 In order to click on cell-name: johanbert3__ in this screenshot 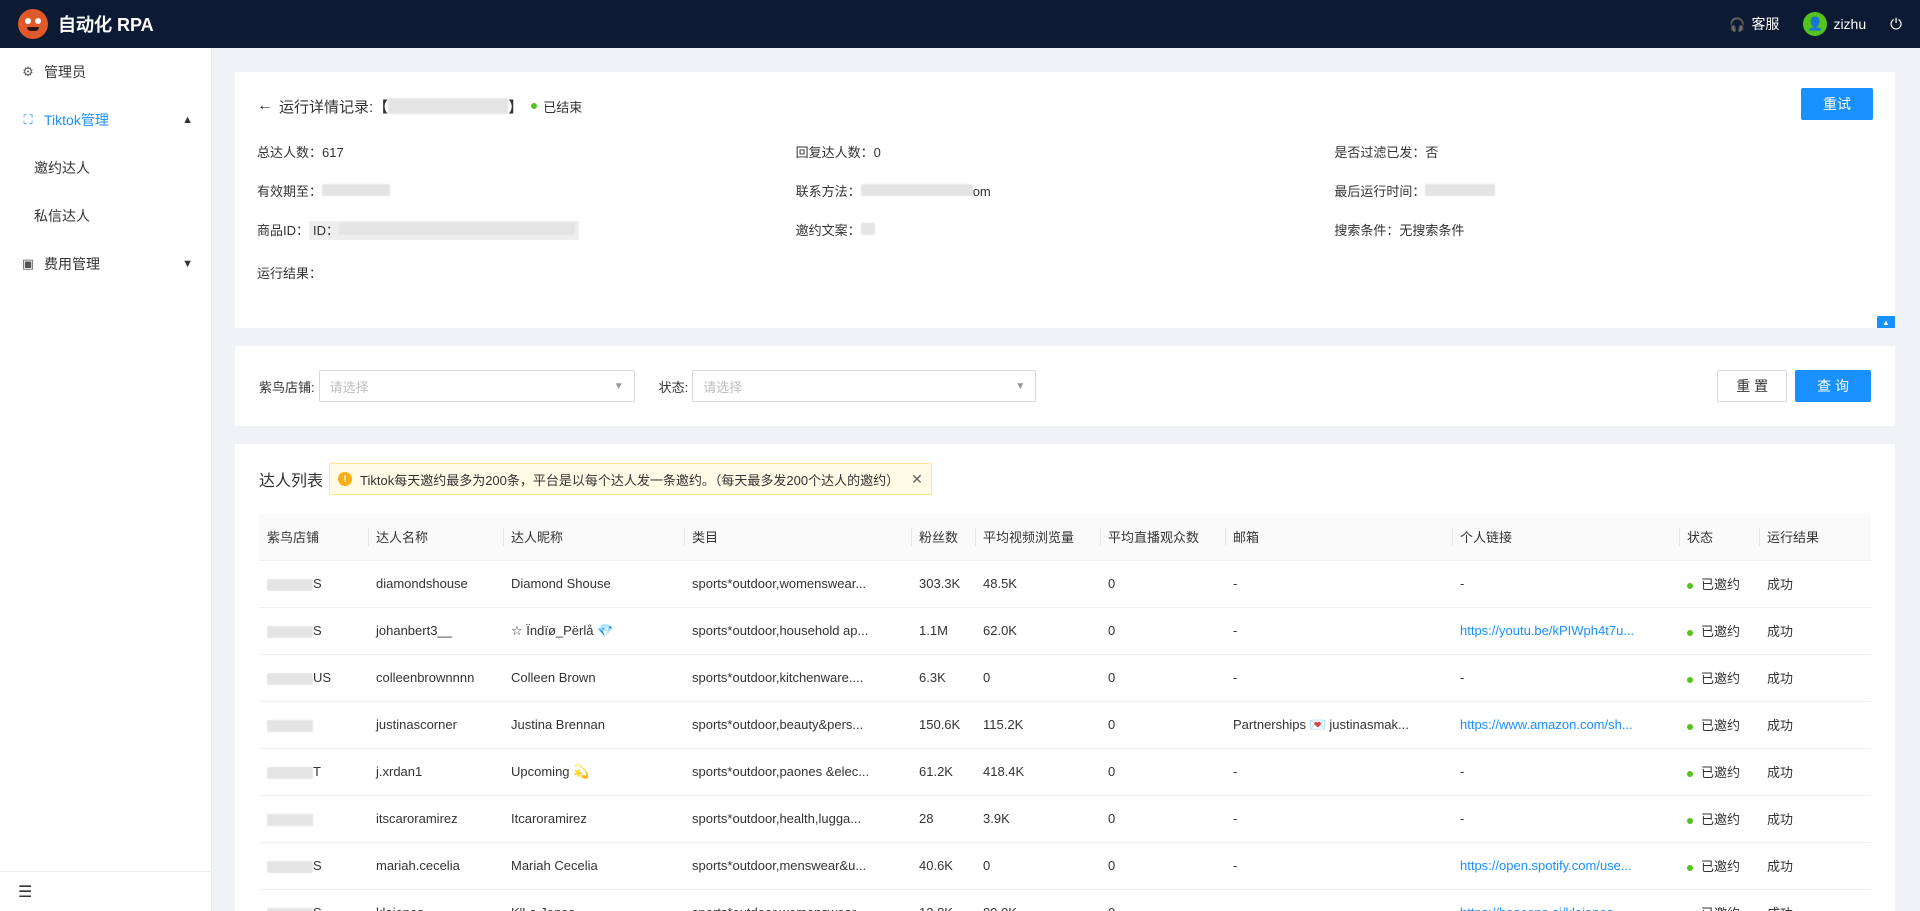, I will do `click(435, 631)`.